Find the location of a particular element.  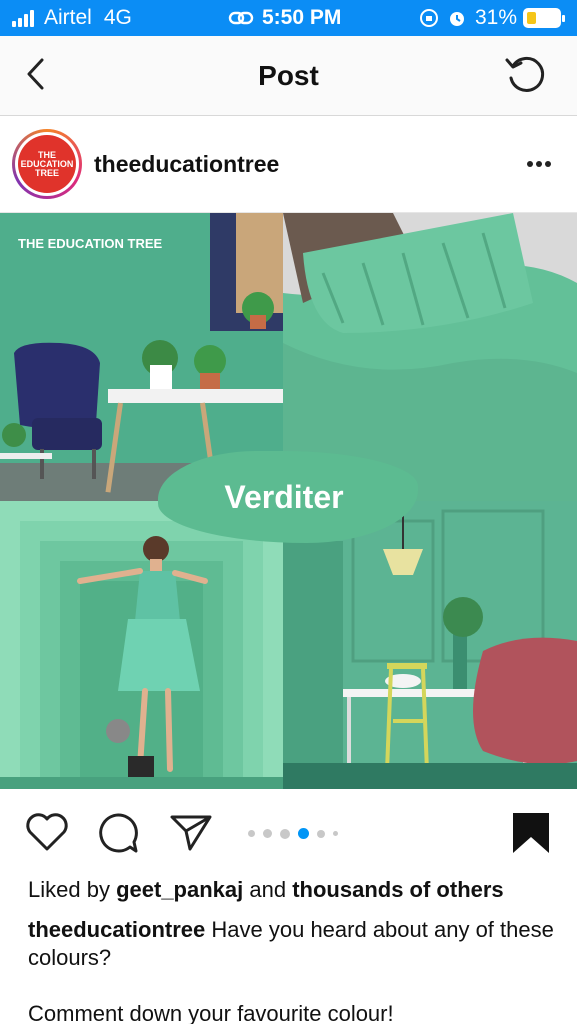

brand-watermark: THE EDUCATION TREE is located at coordinates (90, 243).